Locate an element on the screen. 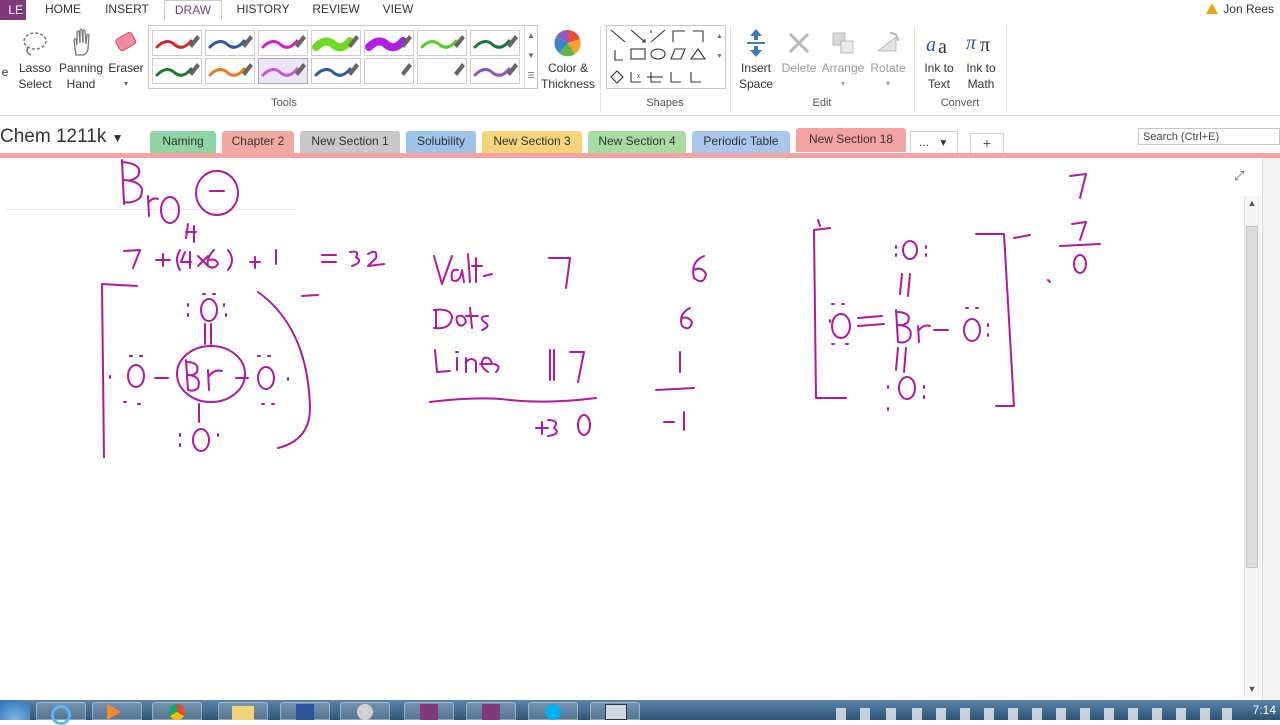 Image resolution: width=1280 pixels, height=725 pixels. tab-home: HOME is located at coordinates (63, 10).